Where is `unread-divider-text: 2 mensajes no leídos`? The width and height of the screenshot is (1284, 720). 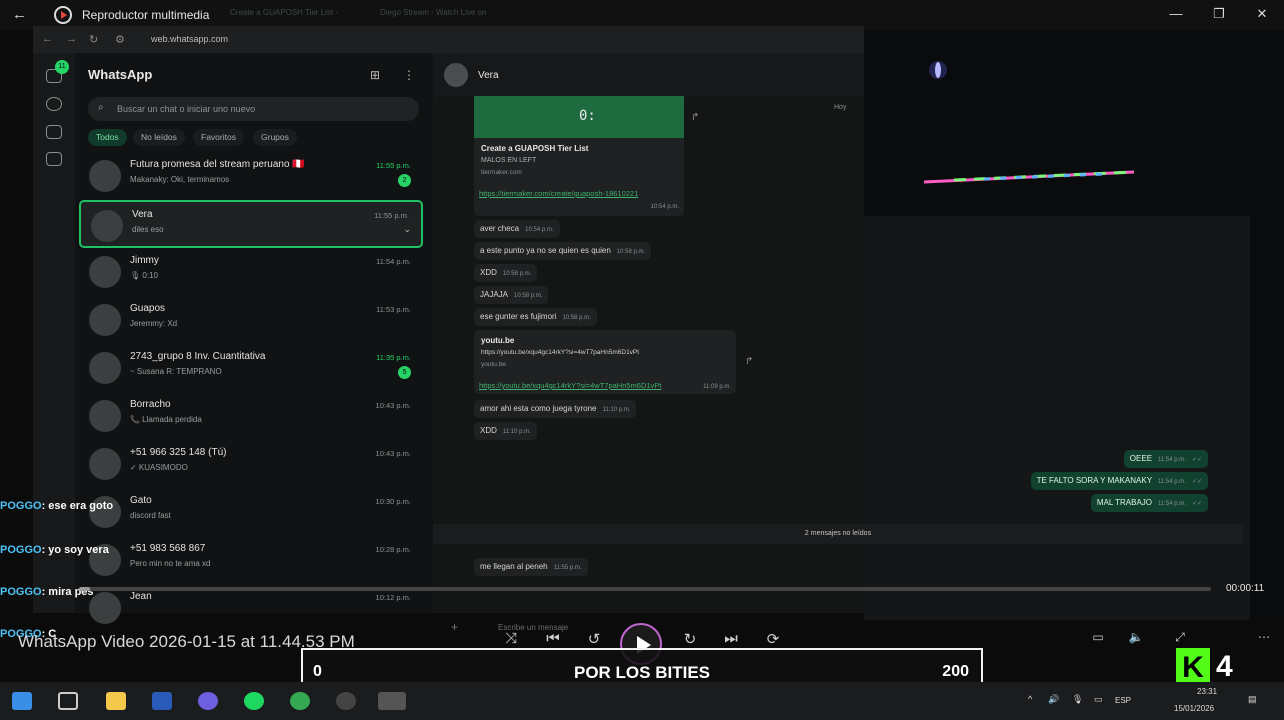 unread-divider-text: 2 mensajes no leídos is located at coordinates (838, 533).